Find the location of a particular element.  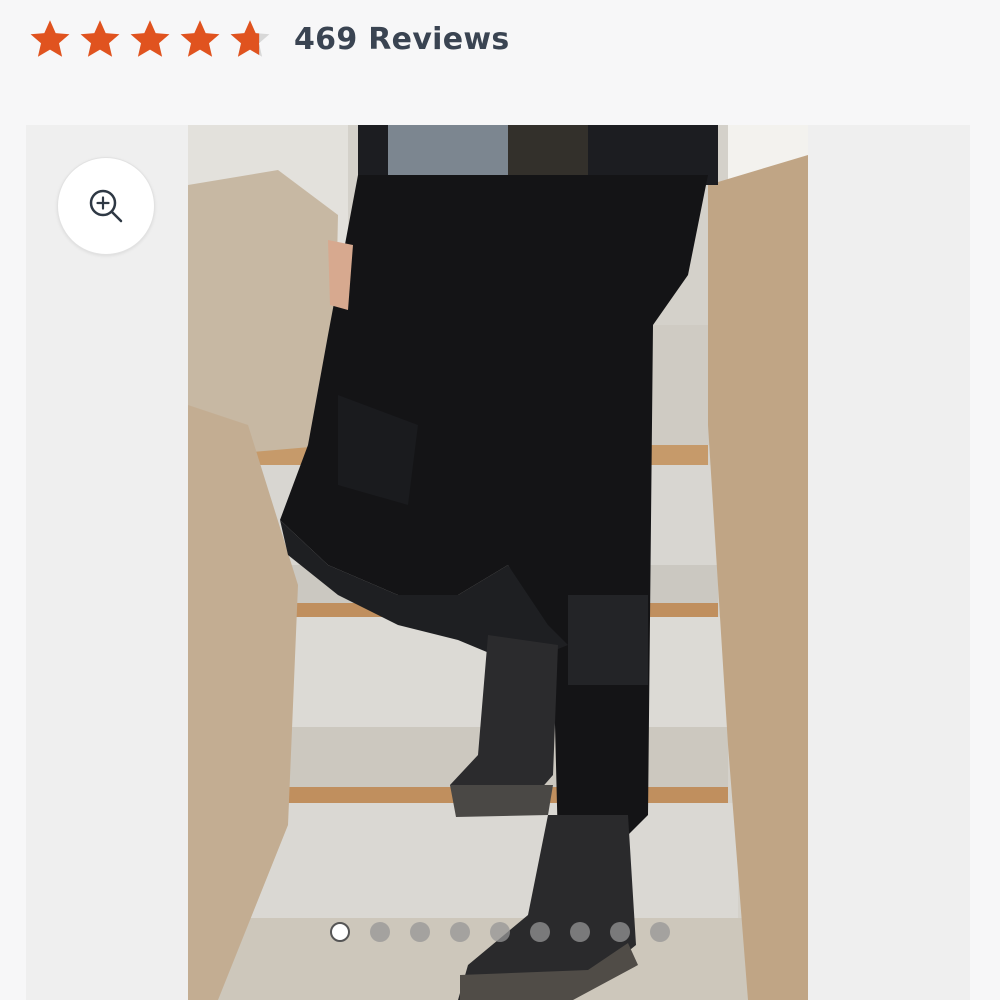

review-count-link: 469 Reviews is located at coordinates (402, 39).